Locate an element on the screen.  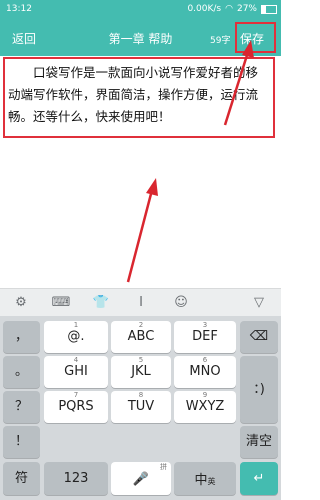
wifi-icon: ◠ is located at coordinates (229, 9).